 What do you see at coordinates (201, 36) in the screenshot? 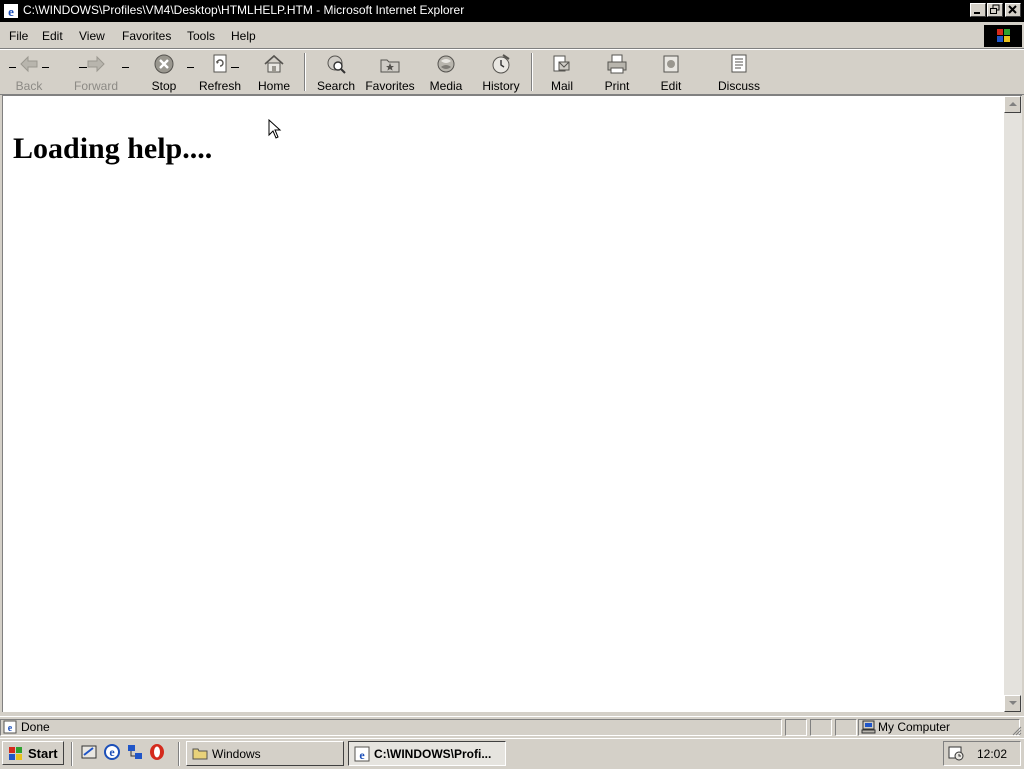
I see `menu-tools: Tools` at bounding box center [201, 36].